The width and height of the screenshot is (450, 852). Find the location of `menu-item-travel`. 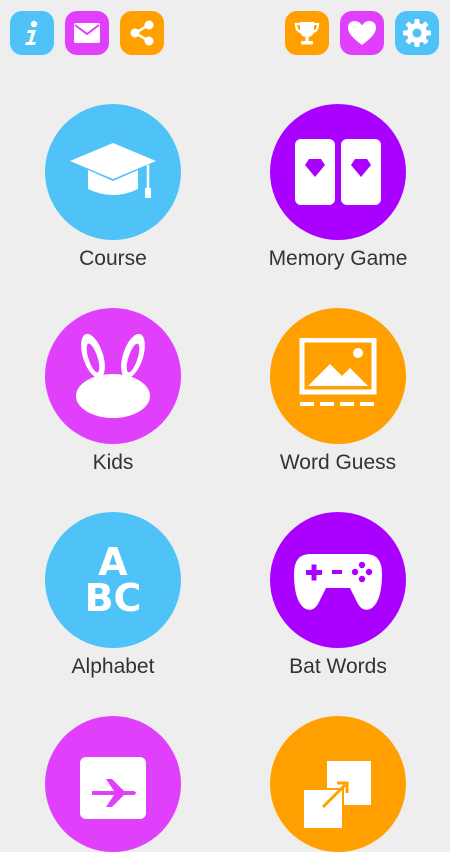

menu-item-travel is located at coordinates (113, 784).